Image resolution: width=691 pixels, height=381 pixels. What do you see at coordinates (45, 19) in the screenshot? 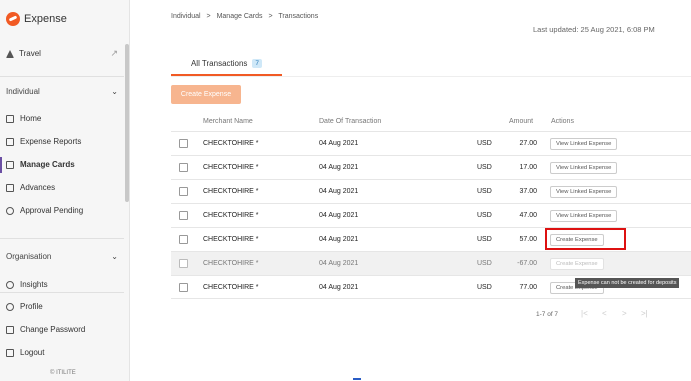
I see `app-title: Expense` at bounding box center [45, 19].